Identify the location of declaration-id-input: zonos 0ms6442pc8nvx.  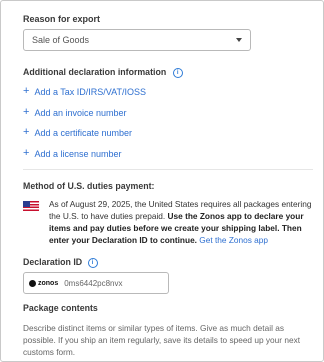
(96, 283).